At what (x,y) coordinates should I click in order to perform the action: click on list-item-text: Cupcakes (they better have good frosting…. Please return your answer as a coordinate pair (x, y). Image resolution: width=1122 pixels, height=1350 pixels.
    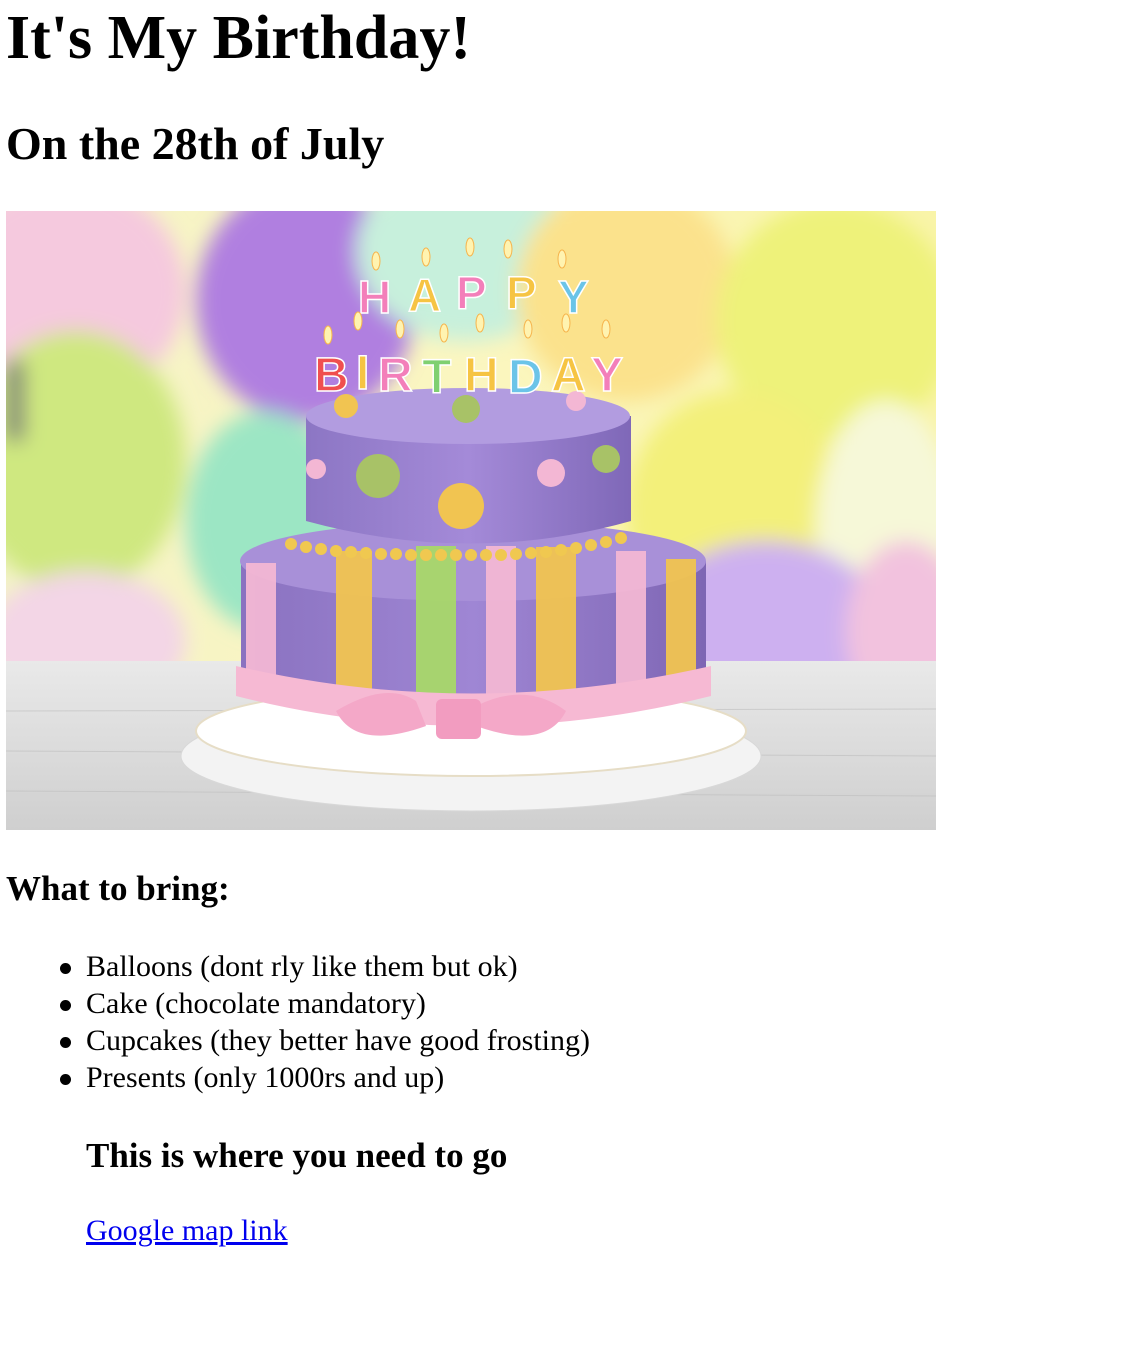
    Looking at the image, I should click on (338, 1040).